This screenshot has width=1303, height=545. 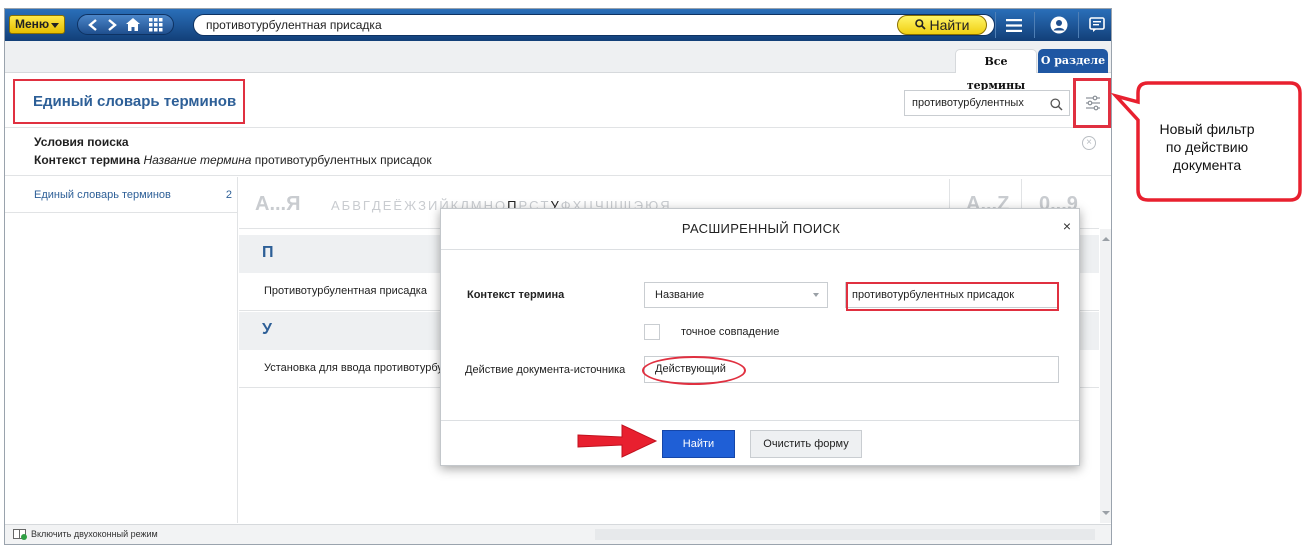 What do you see at coordinates (760, 420) in the screenshot?
I see `dialog-footer-divider` at bounding box center [760, 420].